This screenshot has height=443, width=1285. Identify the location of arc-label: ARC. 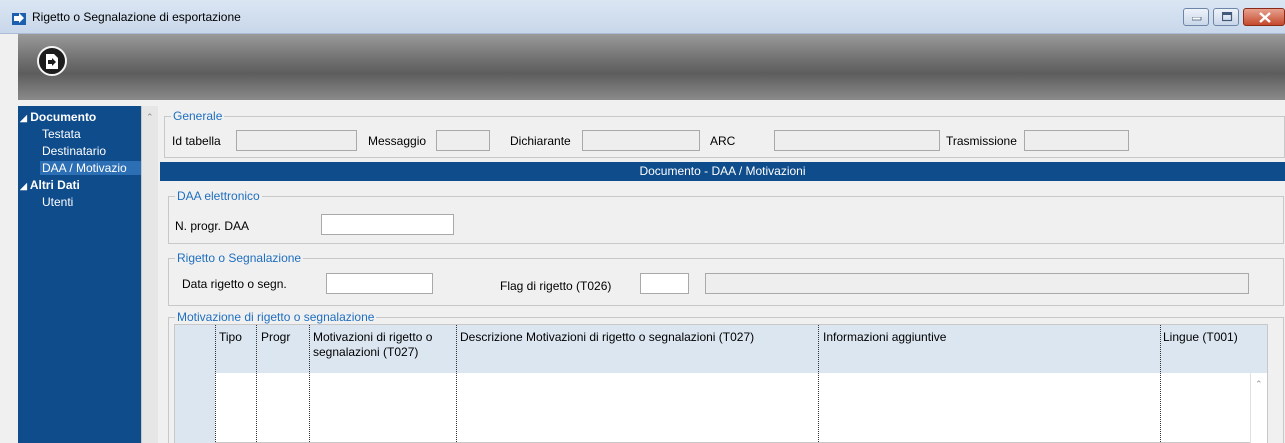
(723, 141).